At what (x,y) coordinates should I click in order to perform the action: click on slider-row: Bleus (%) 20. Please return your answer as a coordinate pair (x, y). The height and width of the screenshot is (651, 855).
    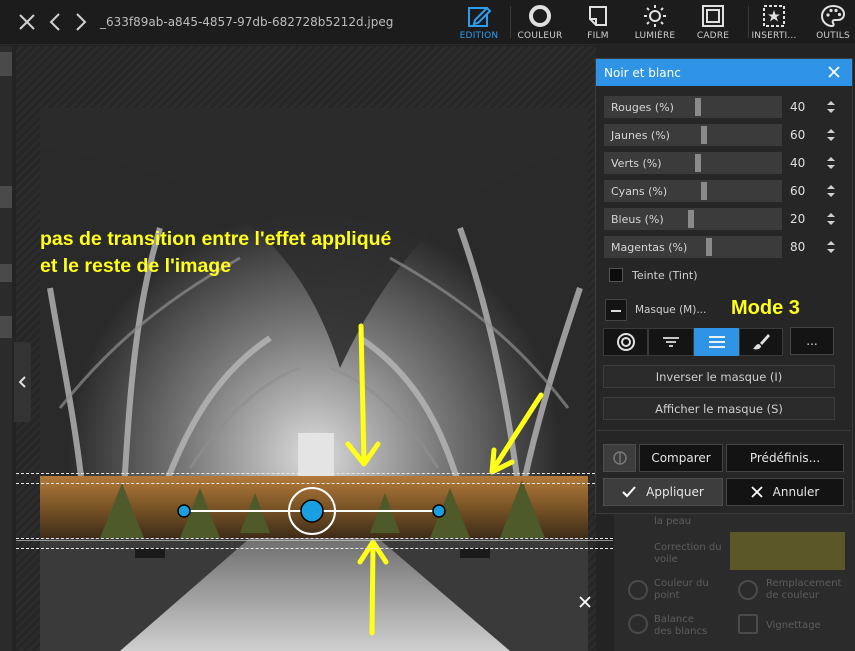
    Looking at the image, I should click on (726, 219).